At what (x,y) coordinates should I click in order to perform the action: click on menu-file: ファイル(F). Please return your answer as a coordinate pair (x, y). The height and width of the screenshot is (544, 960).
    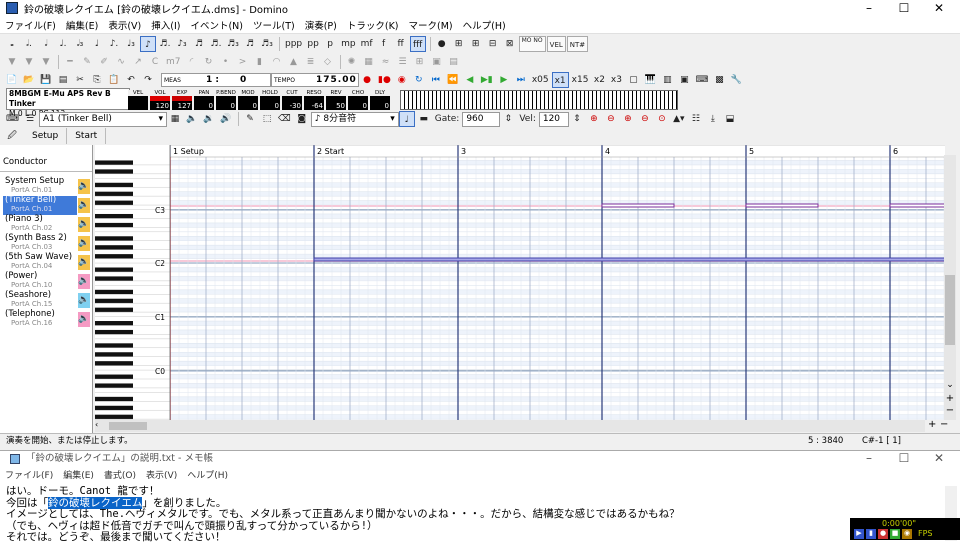
    Looking at the image, I should click on (30, 25).